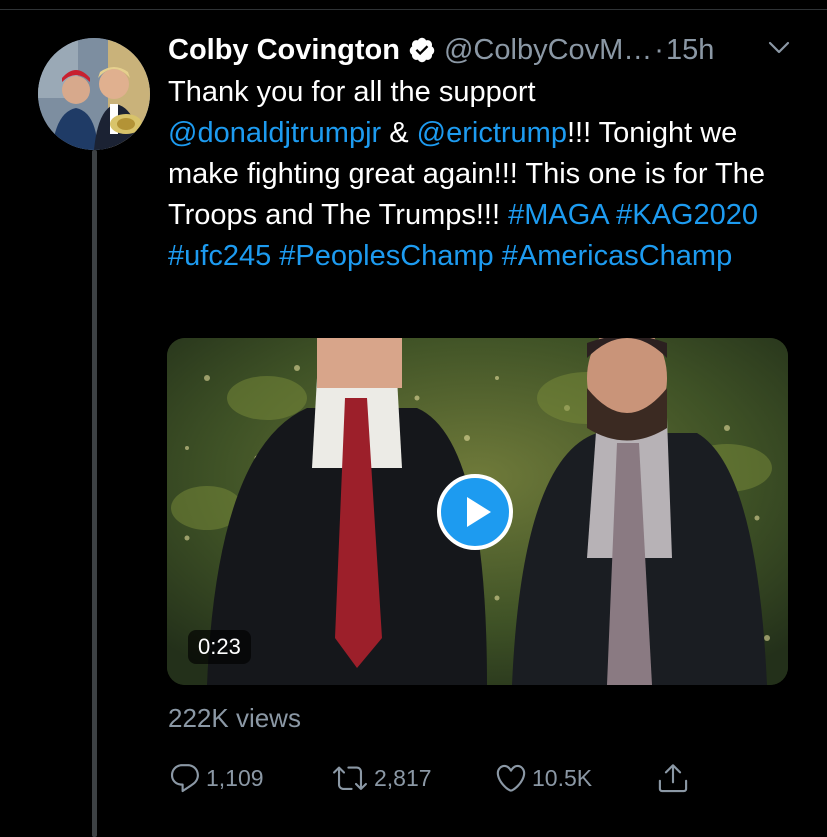 Image resolution: width=827 pixels, height=837 pixels. Describe the element at coordinates (94, 493) in the screenshot. I see `thread-line` at that location.